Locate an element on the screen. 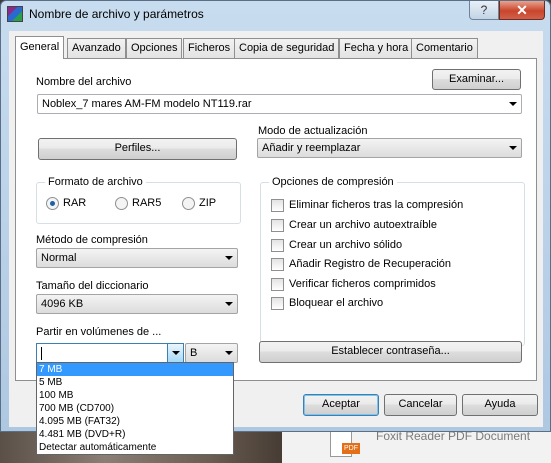  update-mode-label: Modo de actualización is located at coordinates (313, 131).